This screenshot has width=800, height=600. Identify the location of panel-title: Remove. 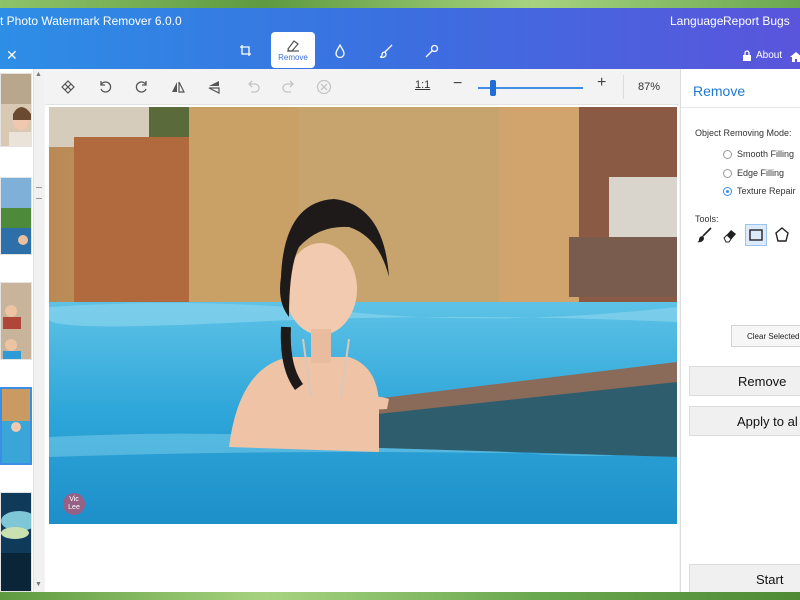
(719, 91).